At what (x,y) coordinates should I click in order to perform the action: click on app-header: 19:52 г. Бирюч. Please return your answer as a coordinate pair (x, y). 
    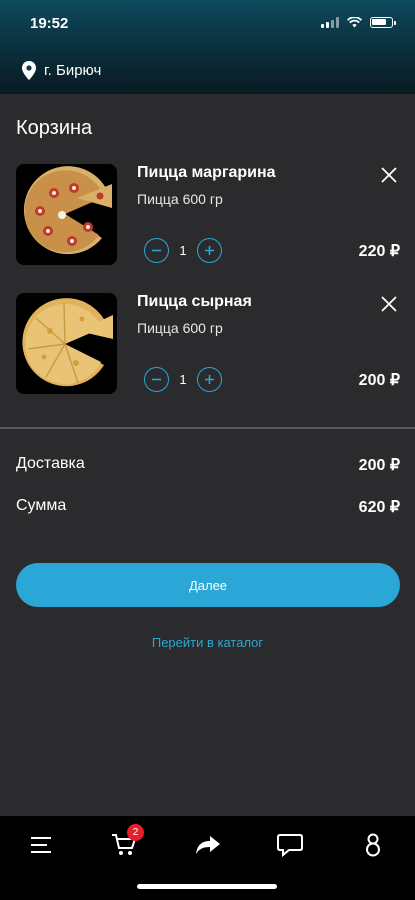
    Looking at the image, I should click on (207, 47).